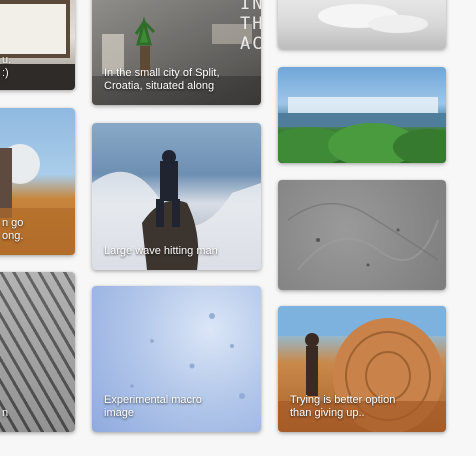 The image size is (476, 456). Describe the element at coordinates (362, 369) in the screenshot. I see `photo-card-wood: Trying is better option than giving up..` at that location.